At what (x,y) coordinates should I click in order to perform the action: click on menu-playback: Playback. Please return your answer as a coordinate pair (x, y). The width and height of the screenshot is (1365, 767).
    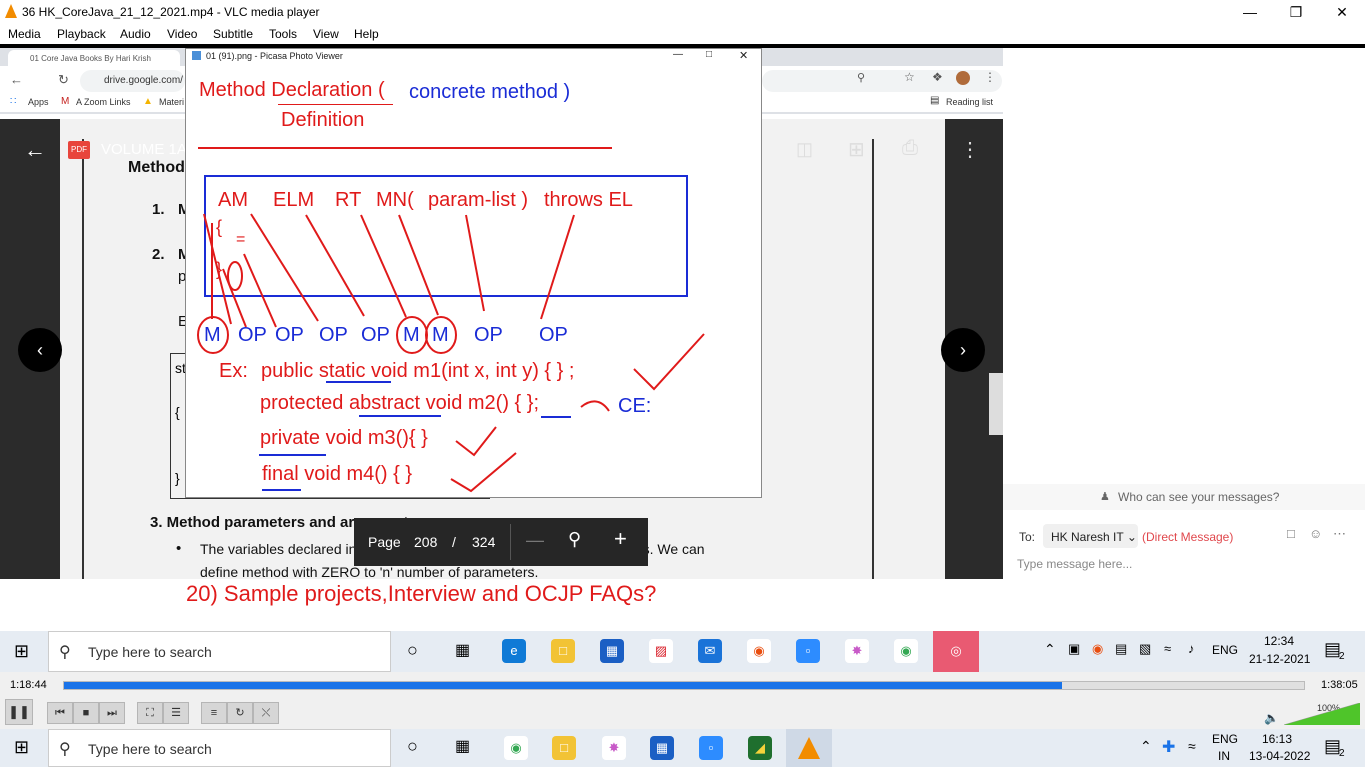
    Looking at the image, I should click on (81, 34).